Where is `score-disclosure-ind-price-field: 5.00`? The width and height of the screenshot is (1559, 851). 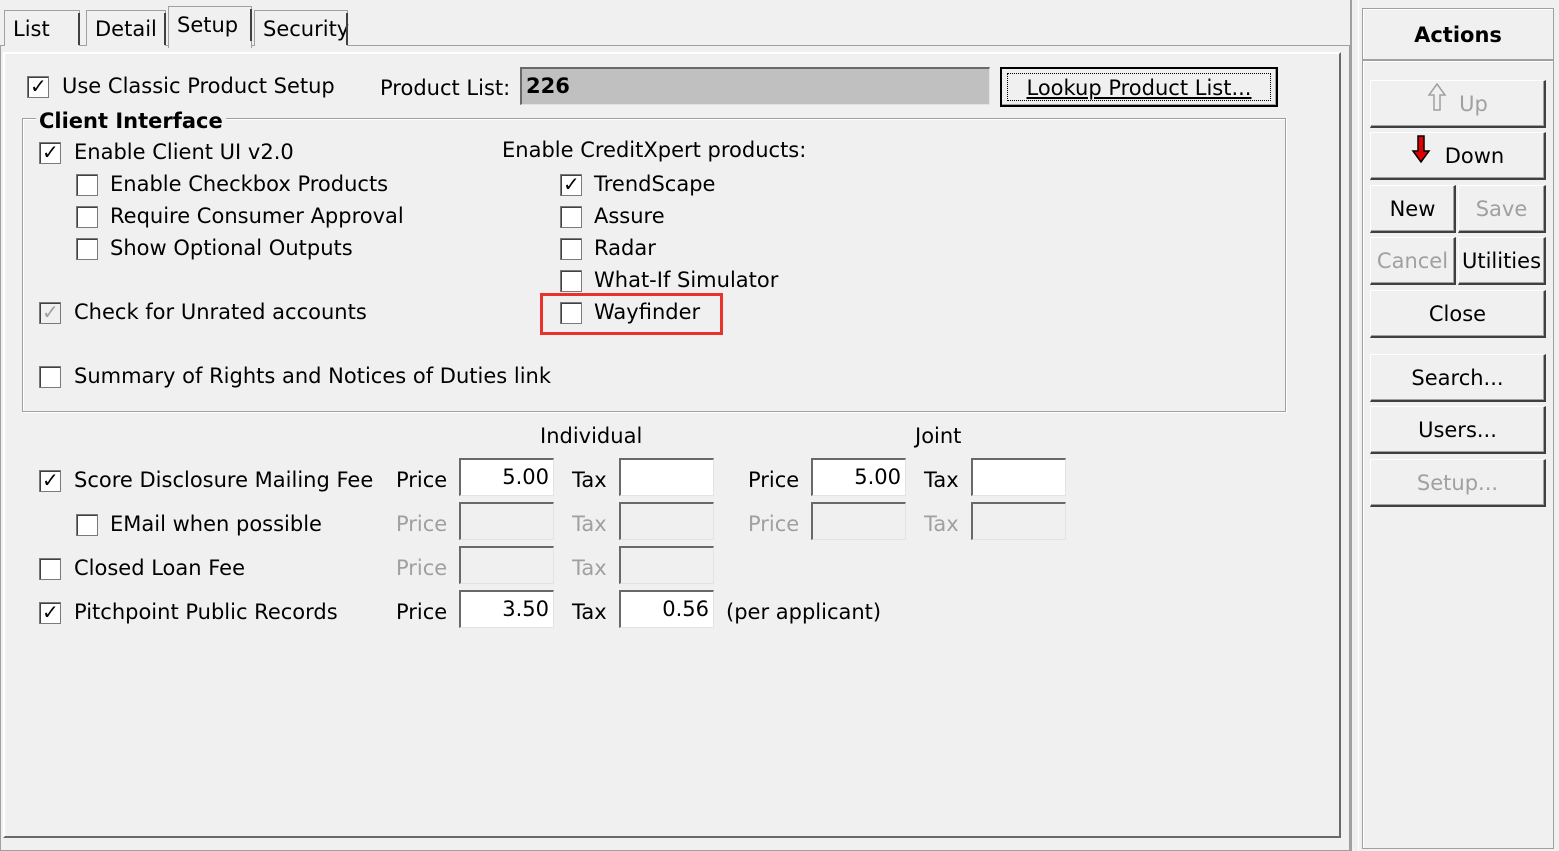
score-disclosure-ind-price-field: 5.00 is located at coordinates (506, 477).